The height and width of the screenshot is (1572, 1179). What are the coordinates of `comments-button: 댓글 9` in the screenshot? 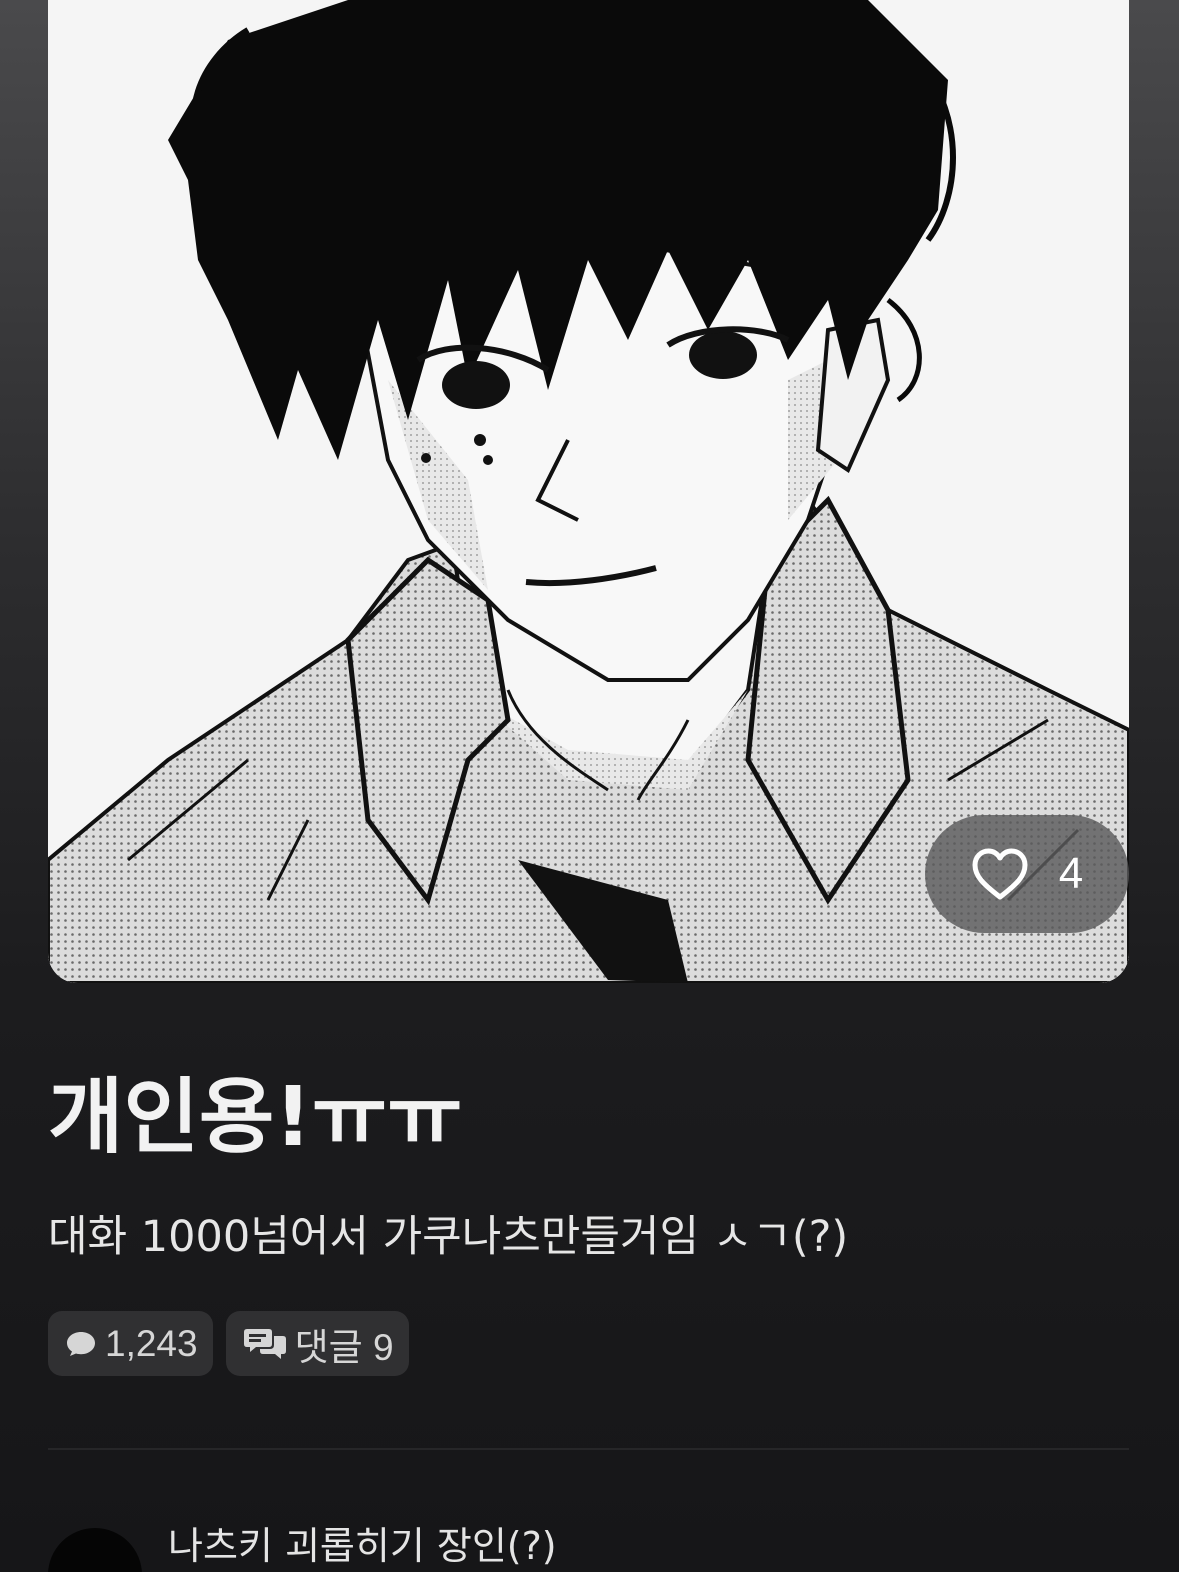 It's located at (317, 1343).